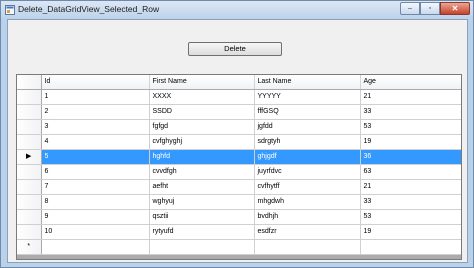  What do you see at coordinates (202, 217) in the screenshot?
I see `cell-first-name: qsztii` at bounding box center [202, 217].